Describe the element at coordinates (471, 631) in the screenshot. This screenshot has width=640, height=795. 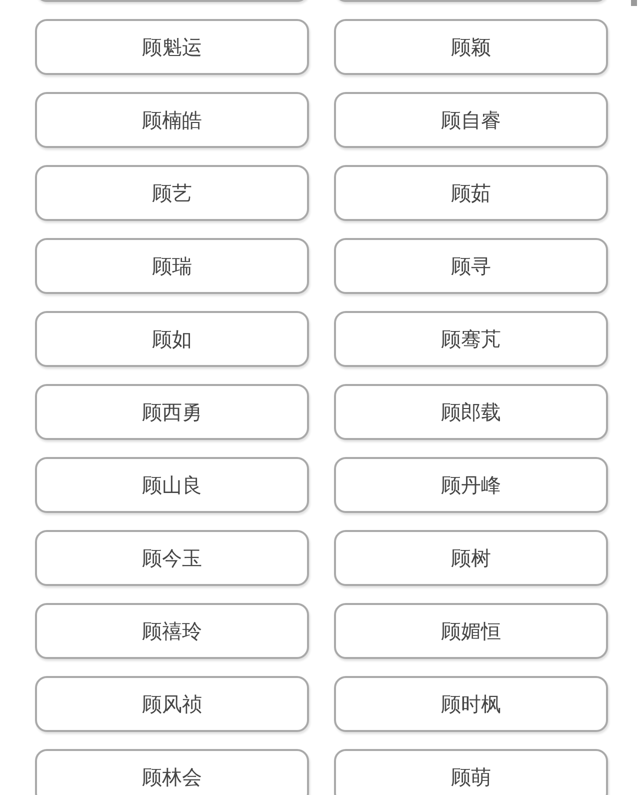
I see `name-button: 顾媚恒` at that location.